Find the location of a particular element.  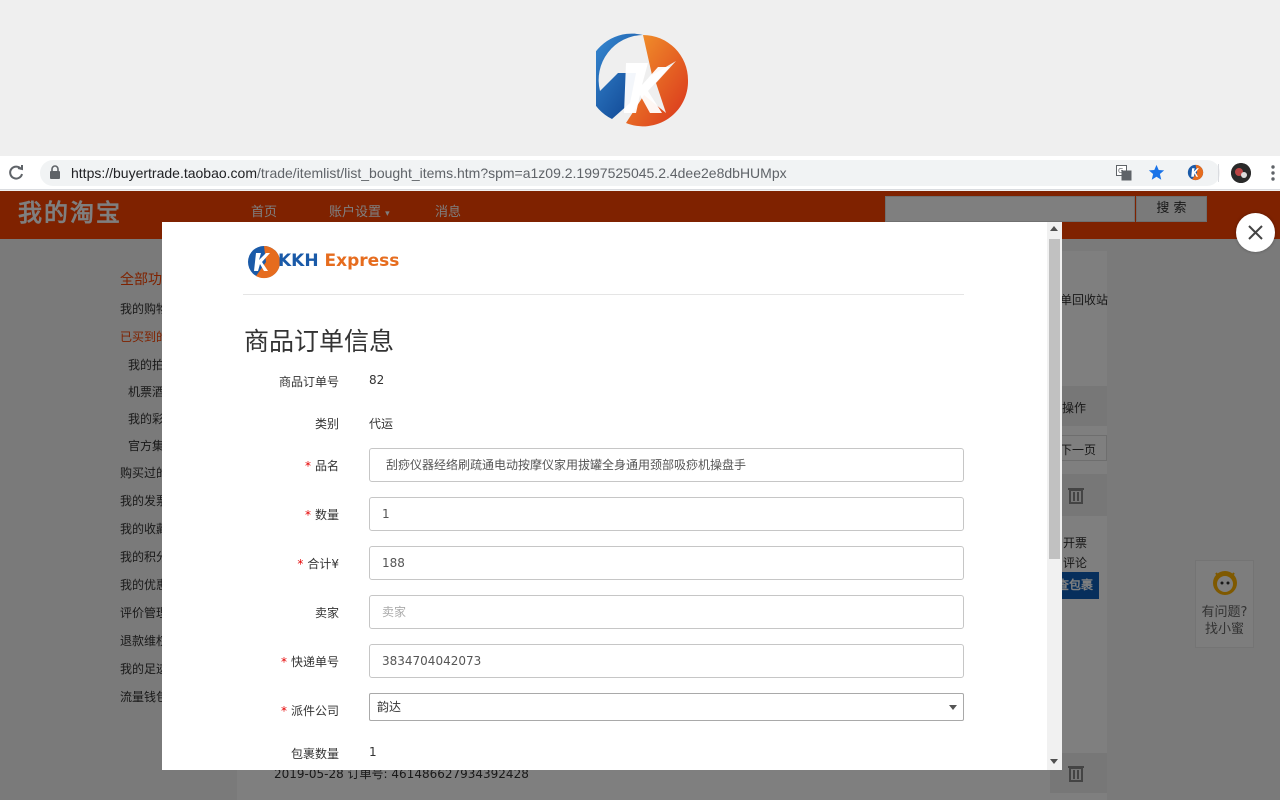

url-host: https://buyertrade.taobao.com is located at coordinates (164, 173).